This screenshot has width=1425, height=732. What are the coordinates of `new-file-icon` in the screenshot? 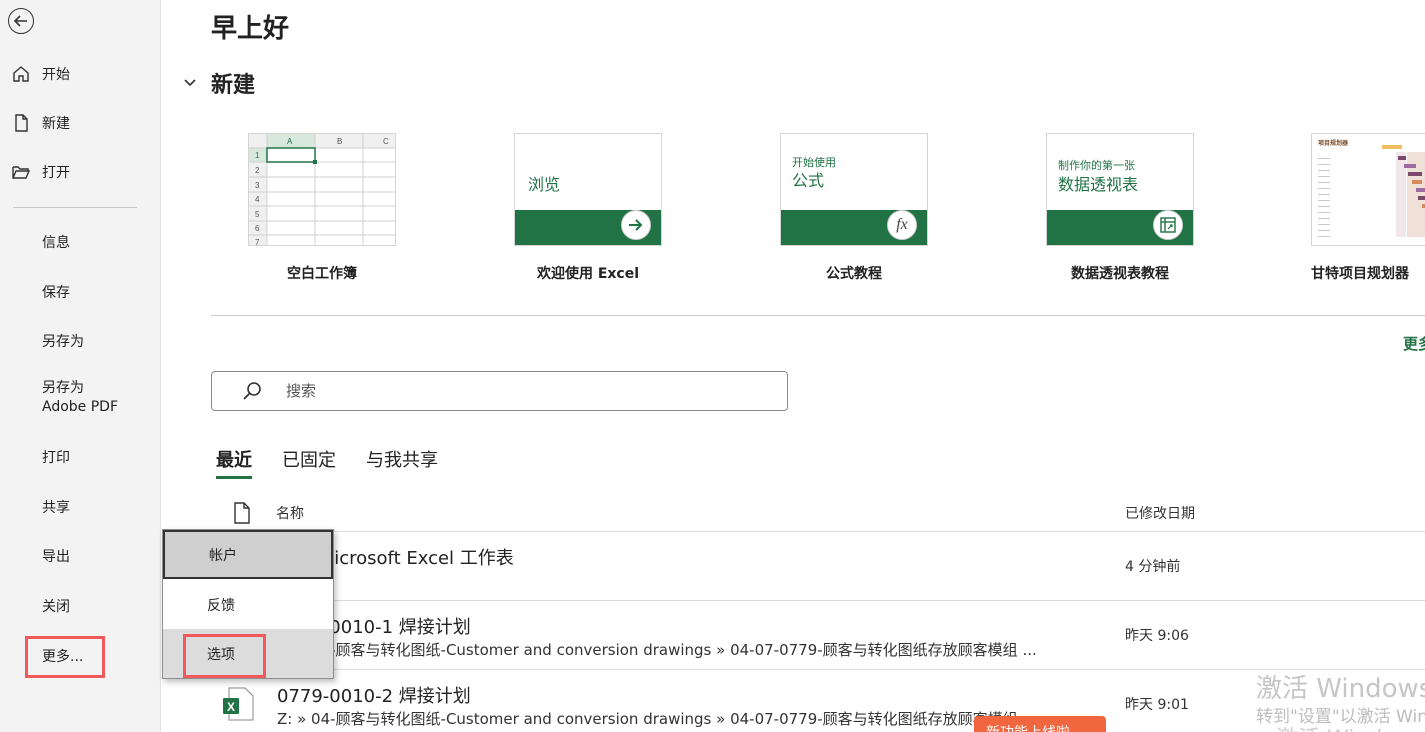 It's located at (21, 123).